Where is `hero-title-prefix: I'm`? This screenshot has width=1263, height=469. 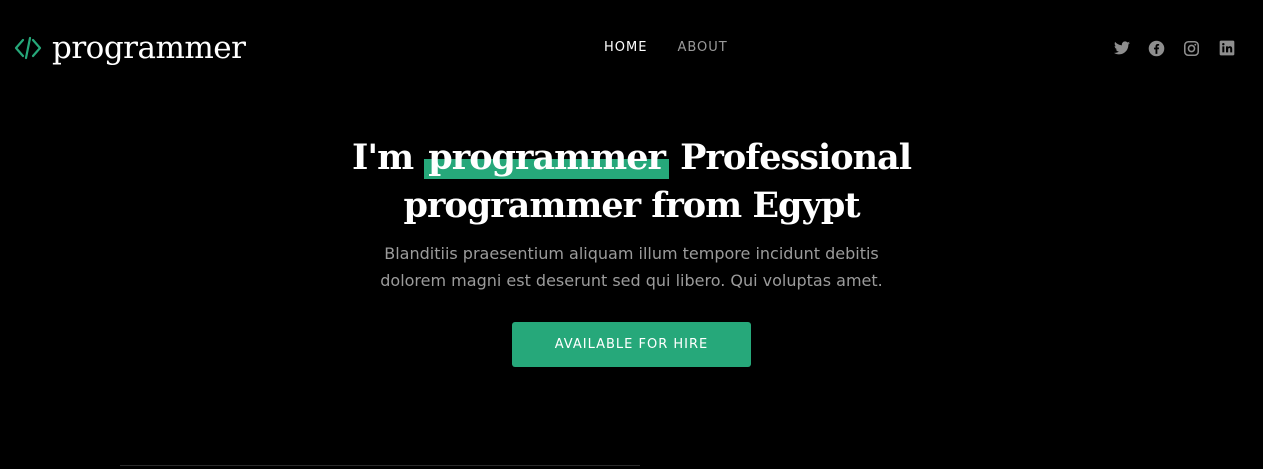
hero-title-prefix: I'm is located at coordinates (382, 157).